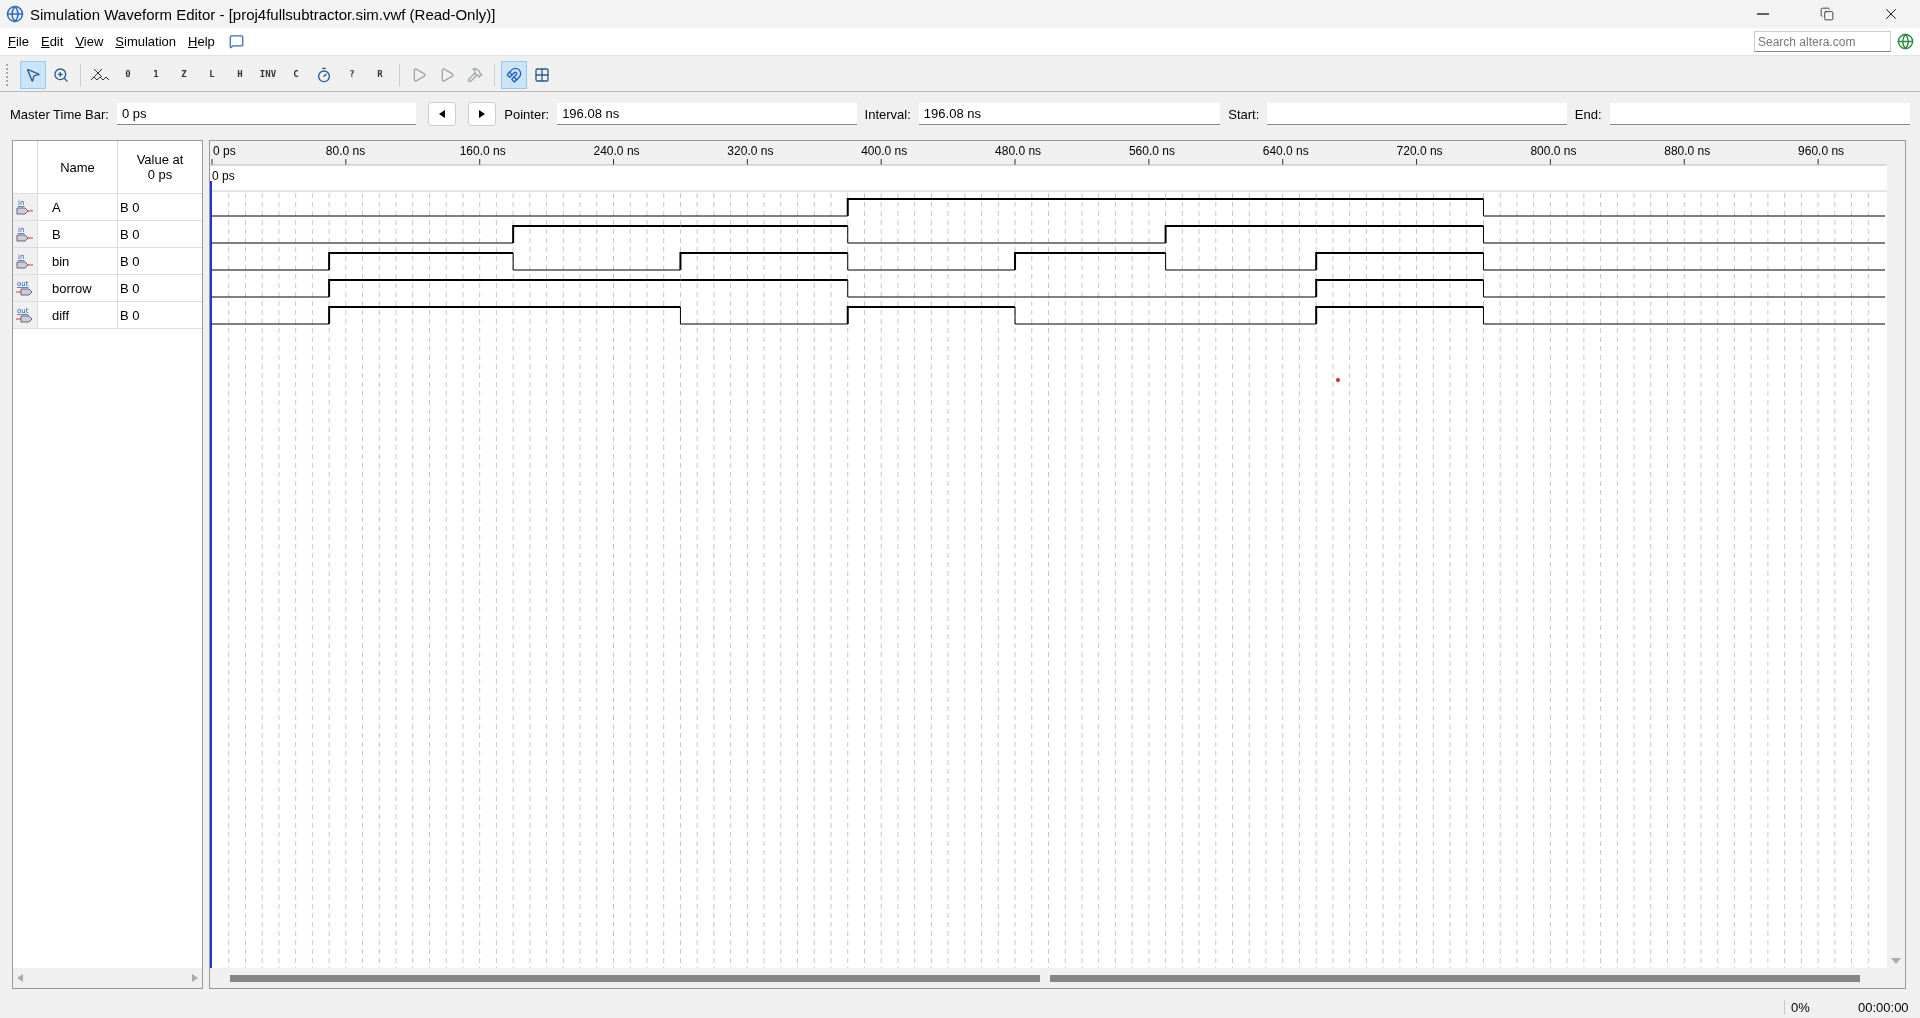  What do you see at coordinates (475, 74) in the screenshot?
I see `build-icon` at bounding box center [475, 74].